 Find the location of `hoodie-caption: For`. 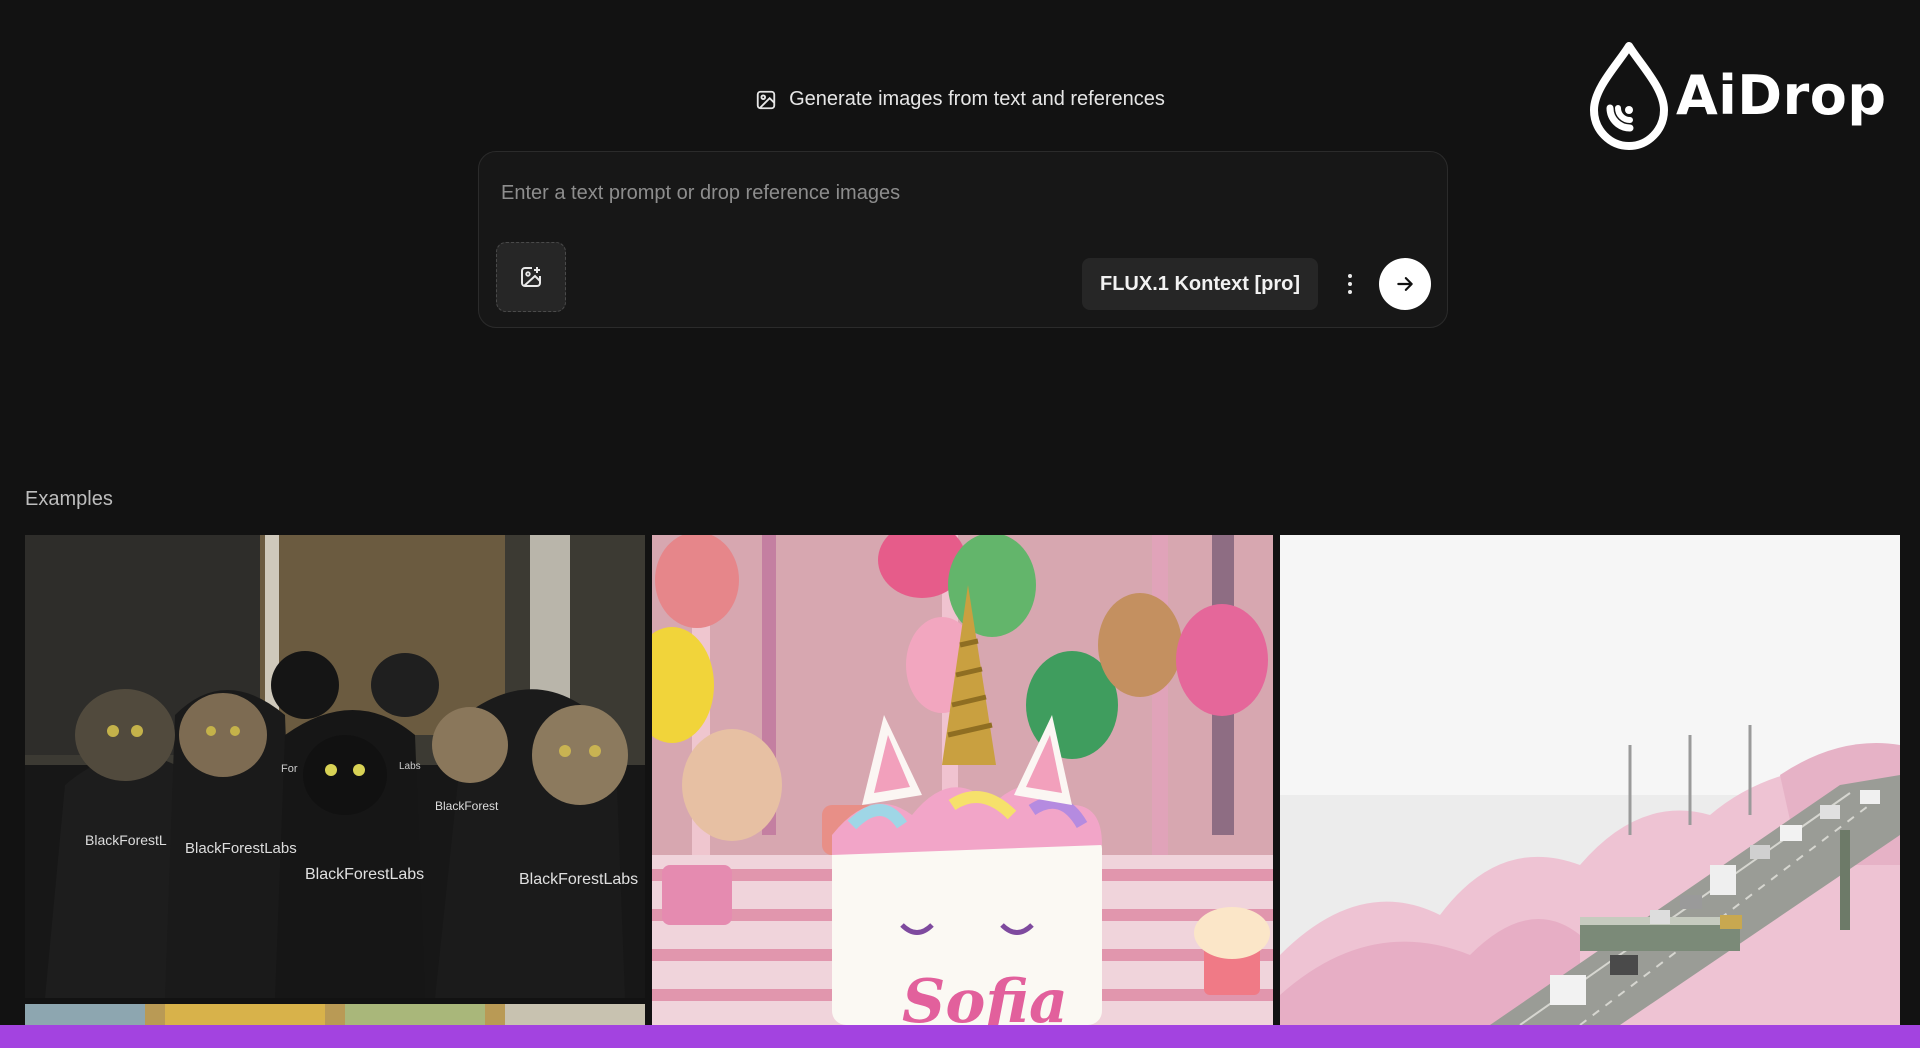

hoodie-caption: For is located at coordinates (289, 769).